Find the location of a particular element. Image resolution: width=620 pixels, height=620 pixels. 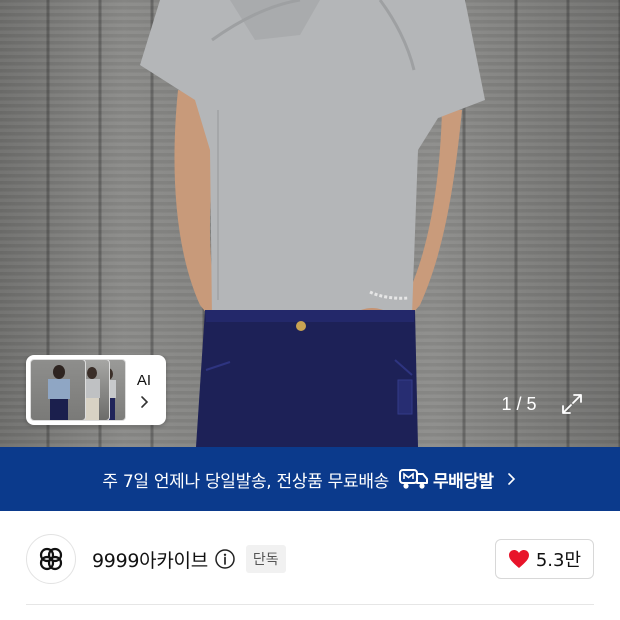

expand-arrows-icon is located at coordinates (572, 404).